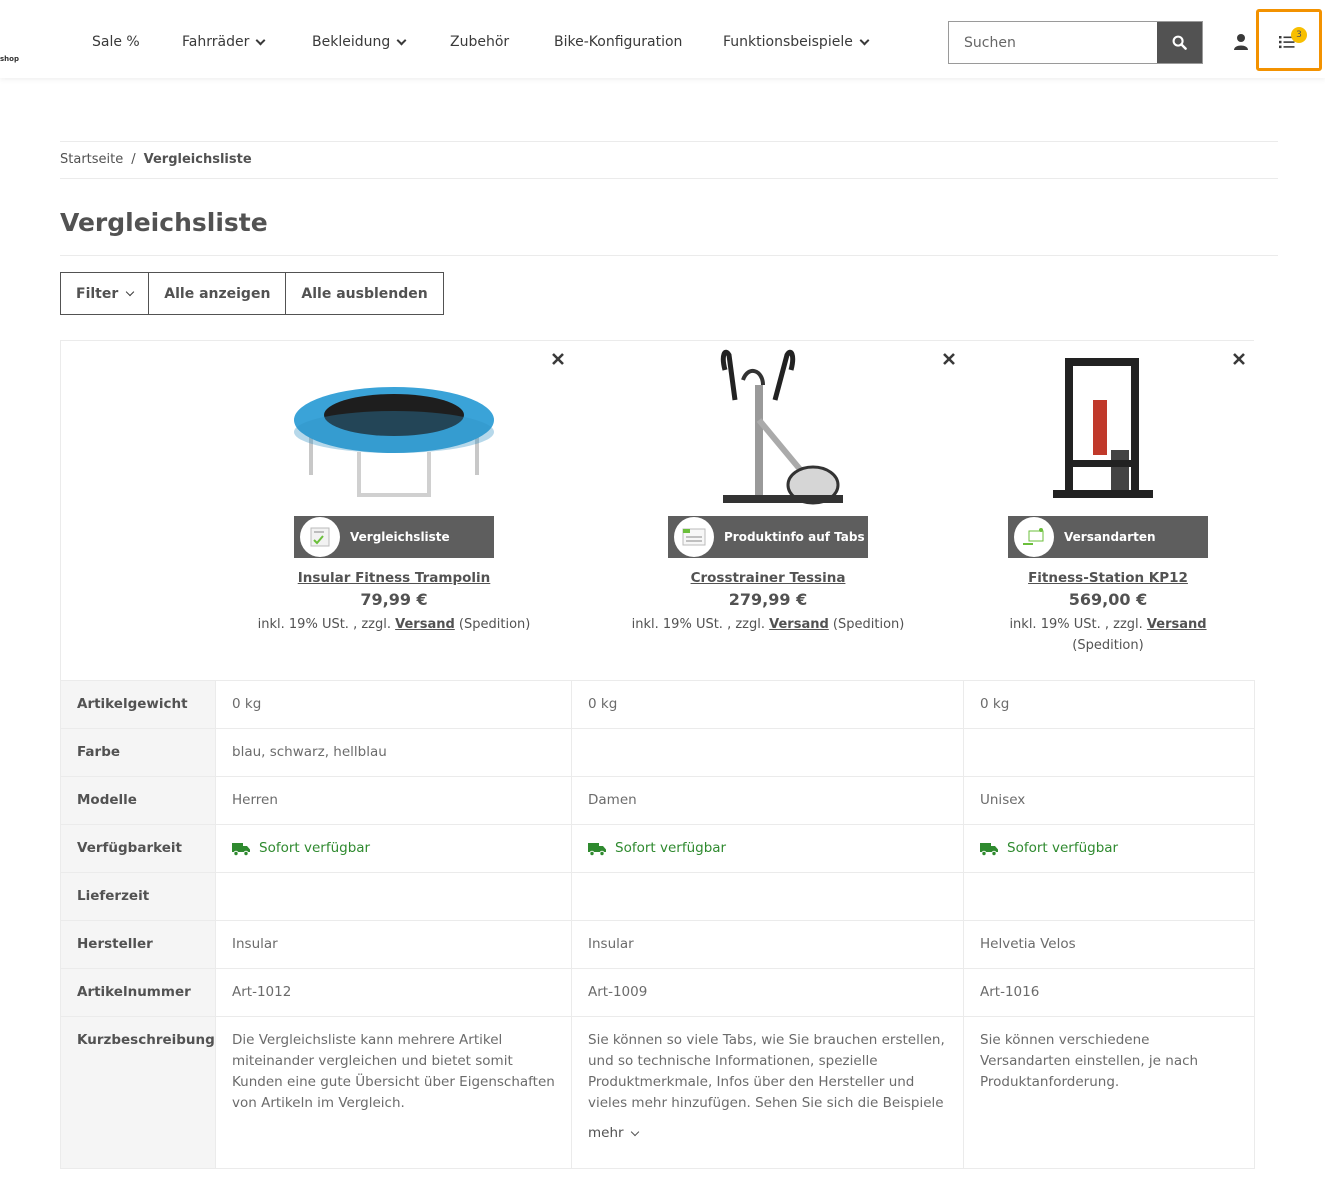  Describe the element at coordinates (1241, 42) in the screenshot. I see `user-icon` at that location.